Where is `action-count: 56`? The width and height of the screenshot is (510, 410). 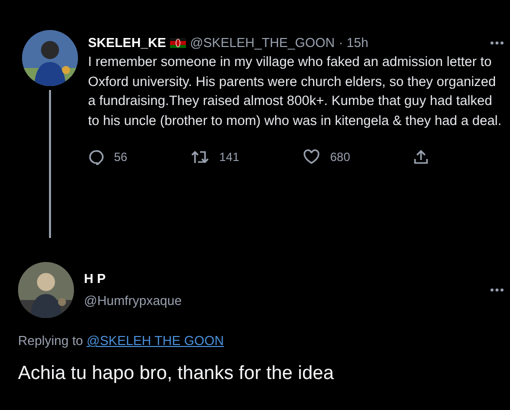
action-count: 56 is located at coordinates (121, 157).